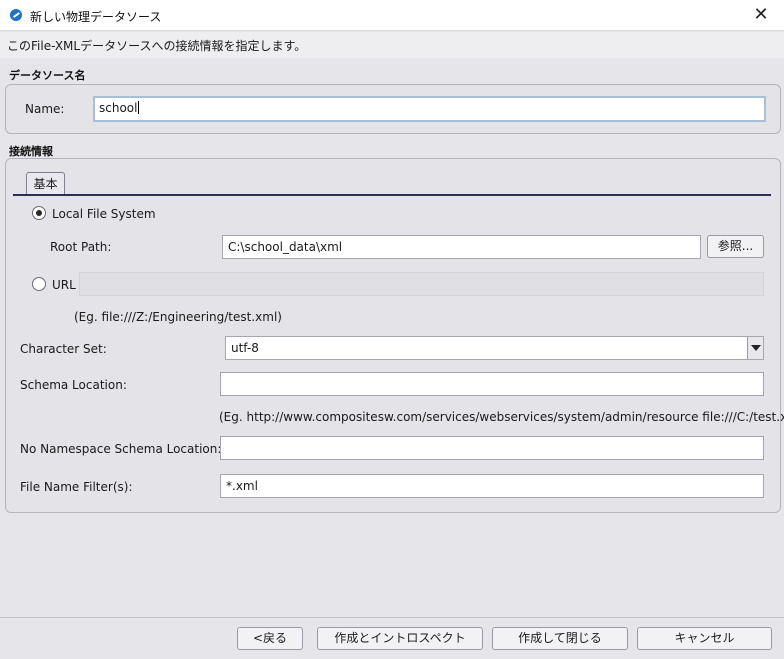 The width and height of the screenshot is (784, 659). I want to click on url-radio, so click(39, 284).